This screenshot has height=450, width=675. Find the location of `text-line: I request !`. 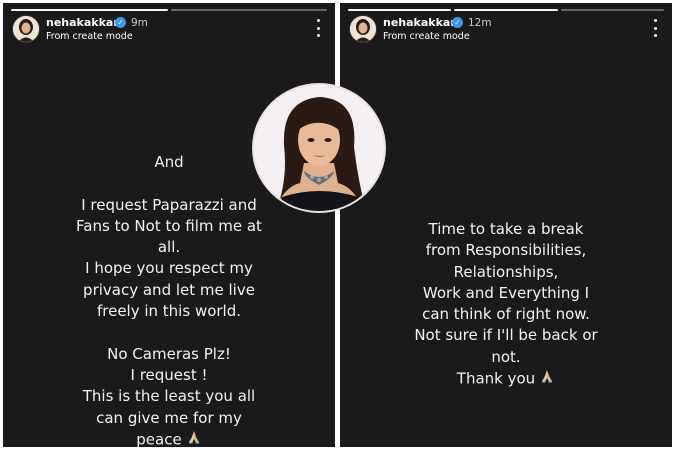

text-line: I request ! is located at coordinates (169, 374).